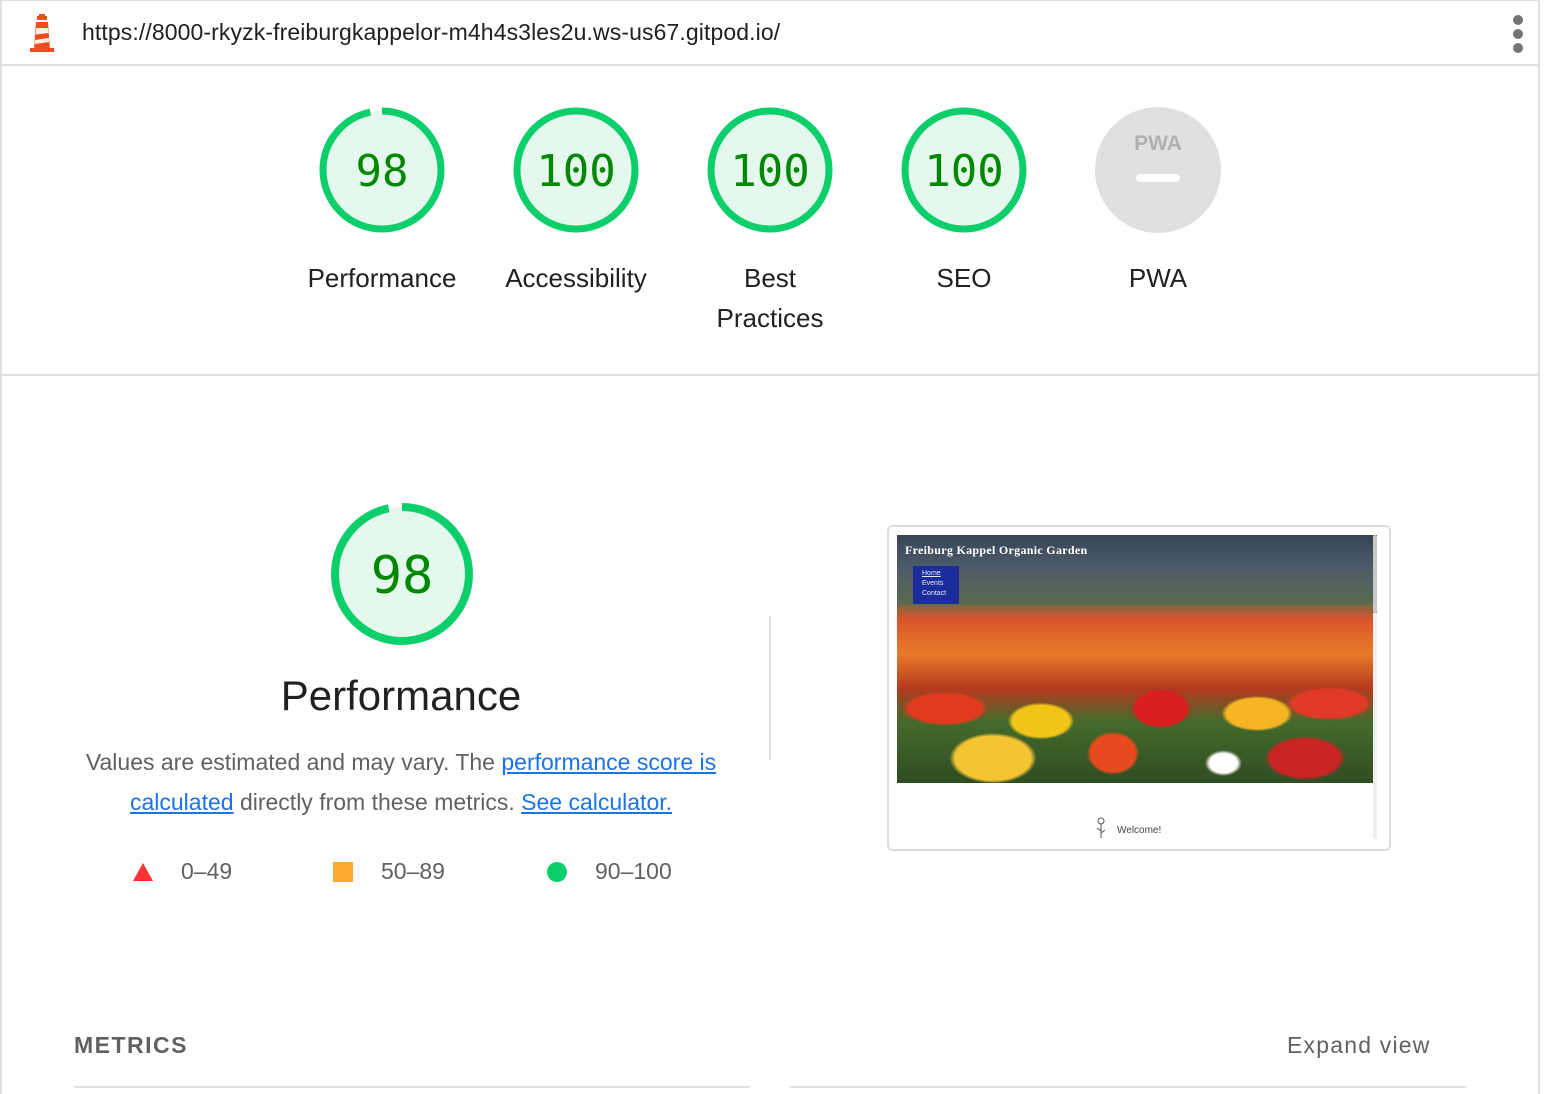 The width and height of the screenshot is (1544, 1094). I want to click on score-legend: 0–49 50–89 90–100, so click(400, 873).